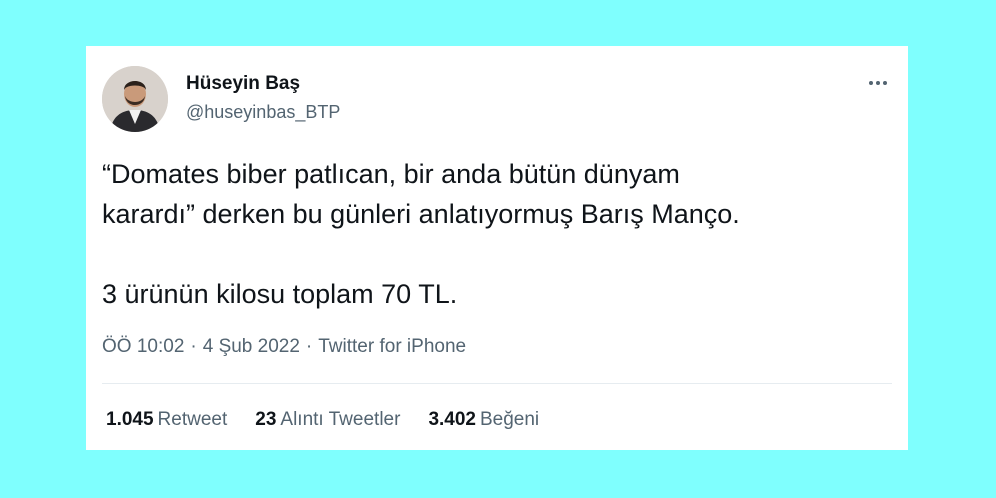 The image size is (996, 498). I want to click on quotes-stat: 23 Alıntı Tweetler, so click(327, 420).